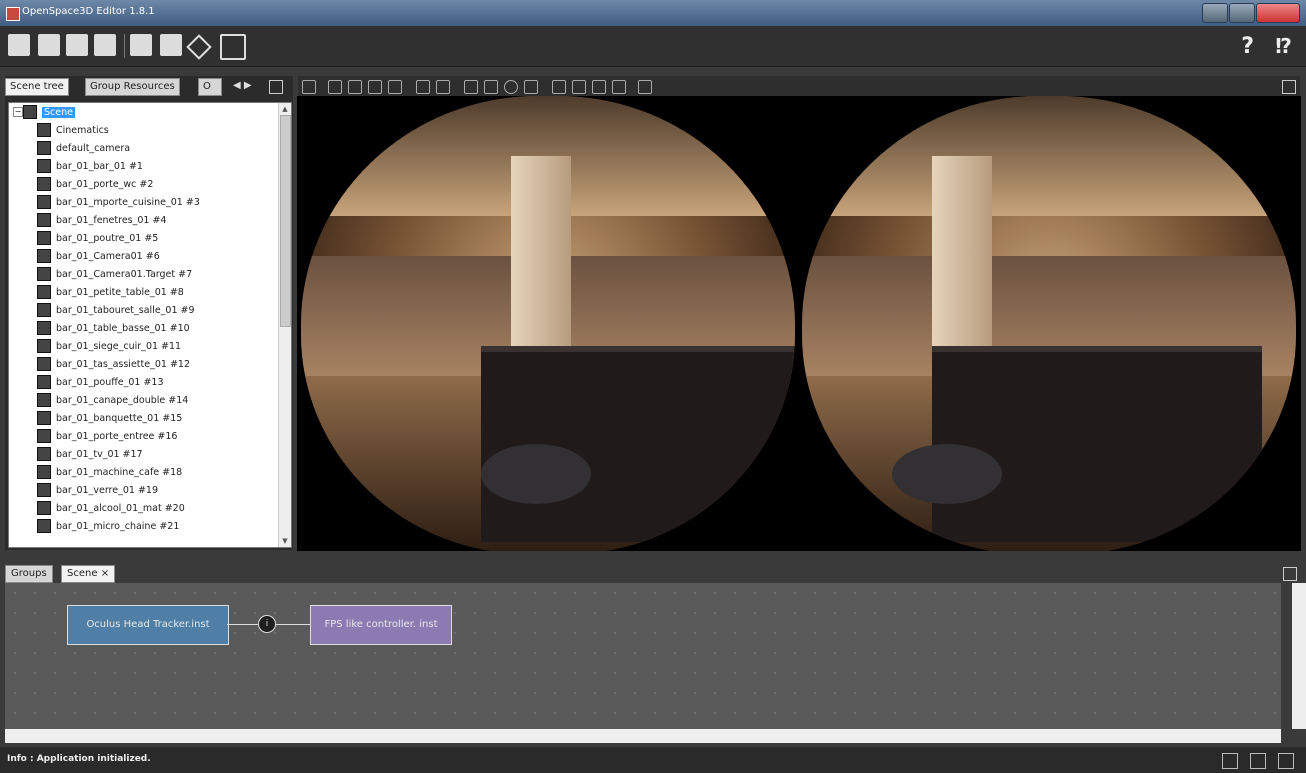 This screenshot has width=1306, height=773. Describe the element at coordinates (164, 472) in the screenshot. I see `tree-item: bar_01_machine_cafe #18` at that location.